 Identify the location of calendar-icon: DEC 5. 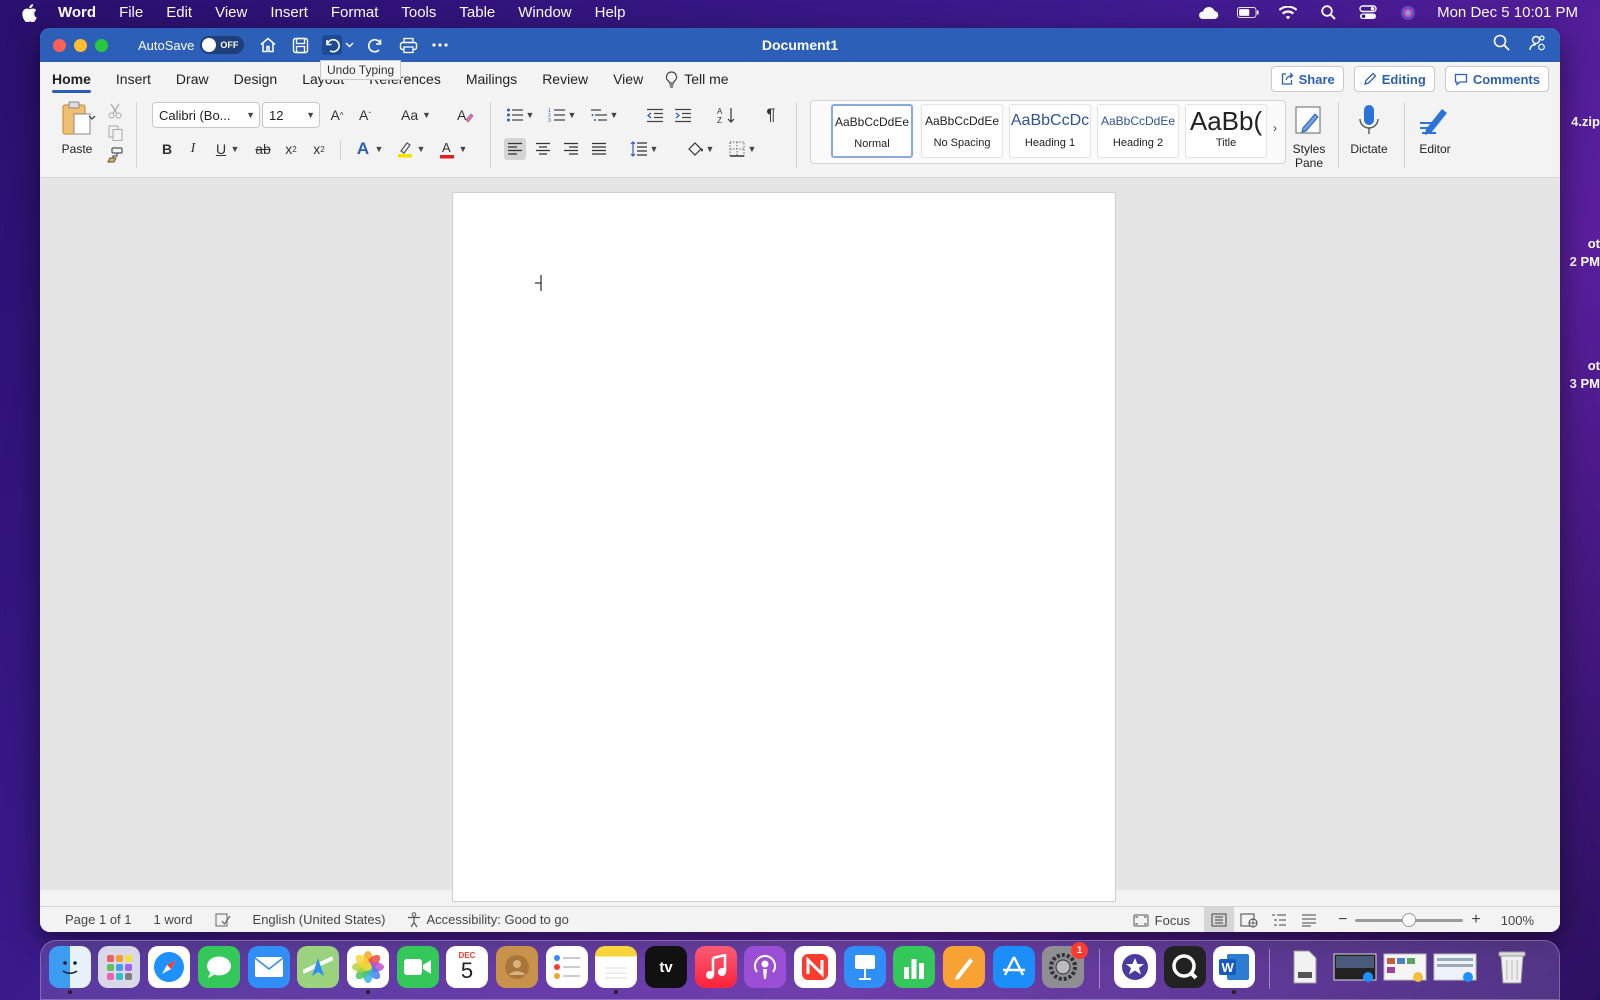
(467, 967).